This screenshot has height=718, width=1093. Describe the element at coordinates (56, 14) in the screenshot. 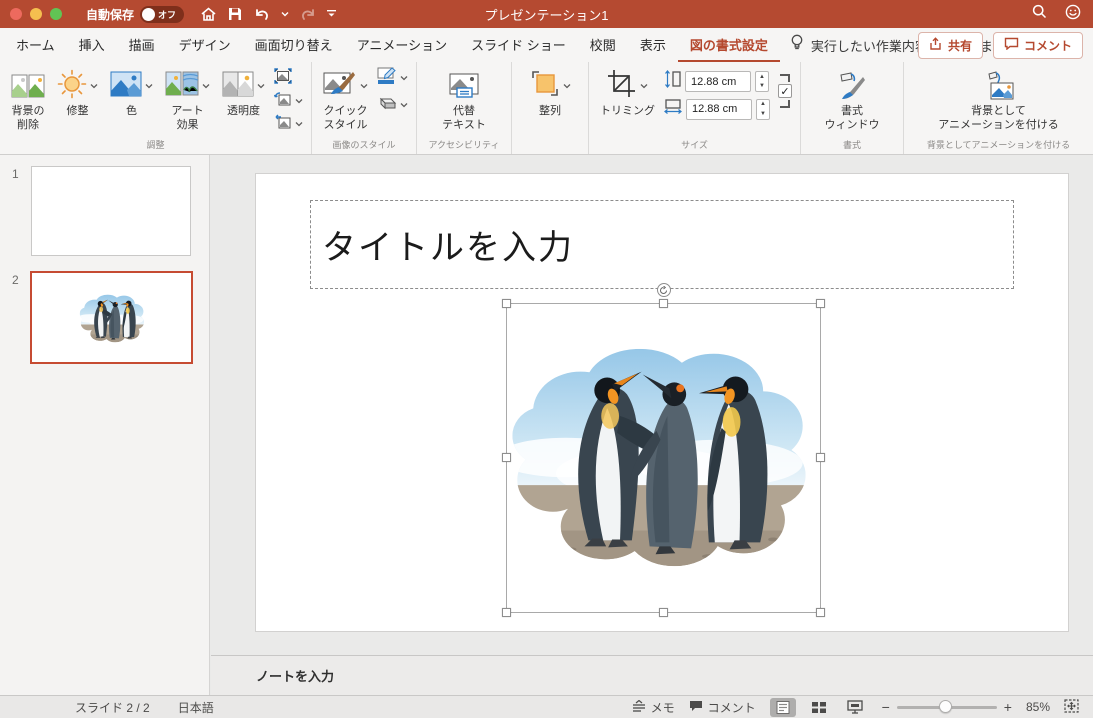

I see `zoom-window-button` at that location.